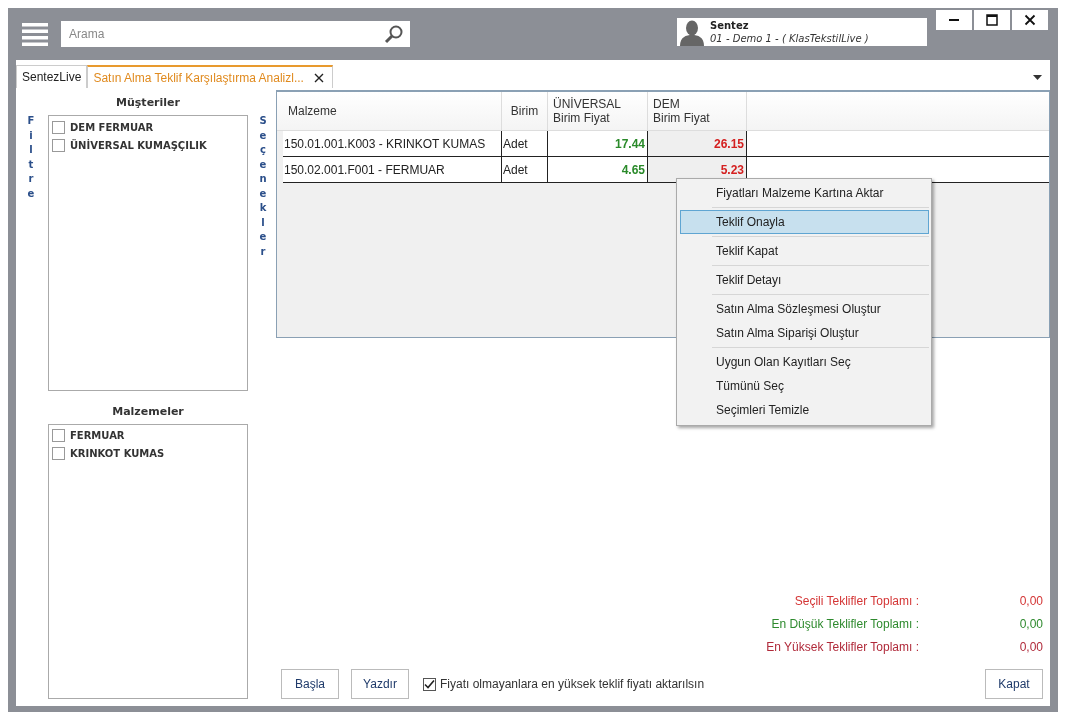  I want to click on maximize-icon, so click(992, 20).